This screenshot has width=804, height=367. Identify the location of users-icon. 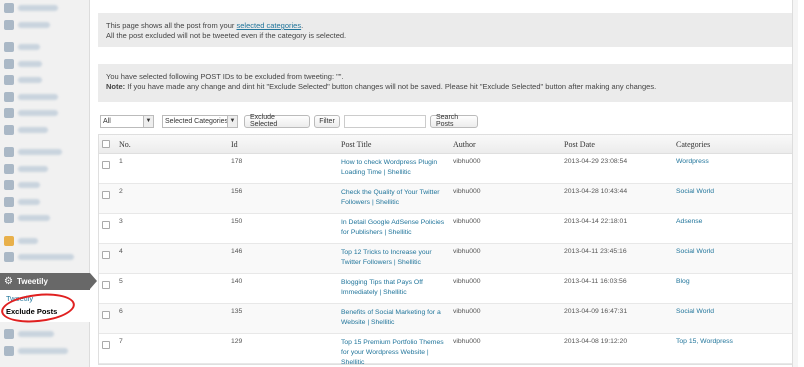
(9, 185).